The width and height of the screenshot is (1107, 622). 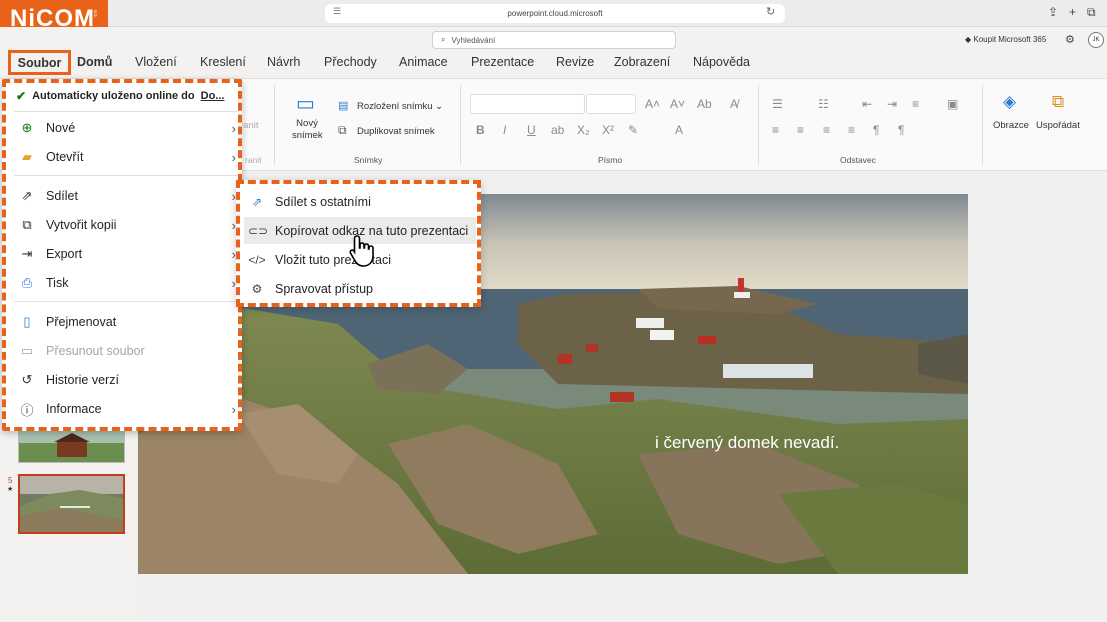 What do you see at coordinates (71, 446) in the screenshot?
I see `slide-thumbnail` at bounding box center [71, 446].